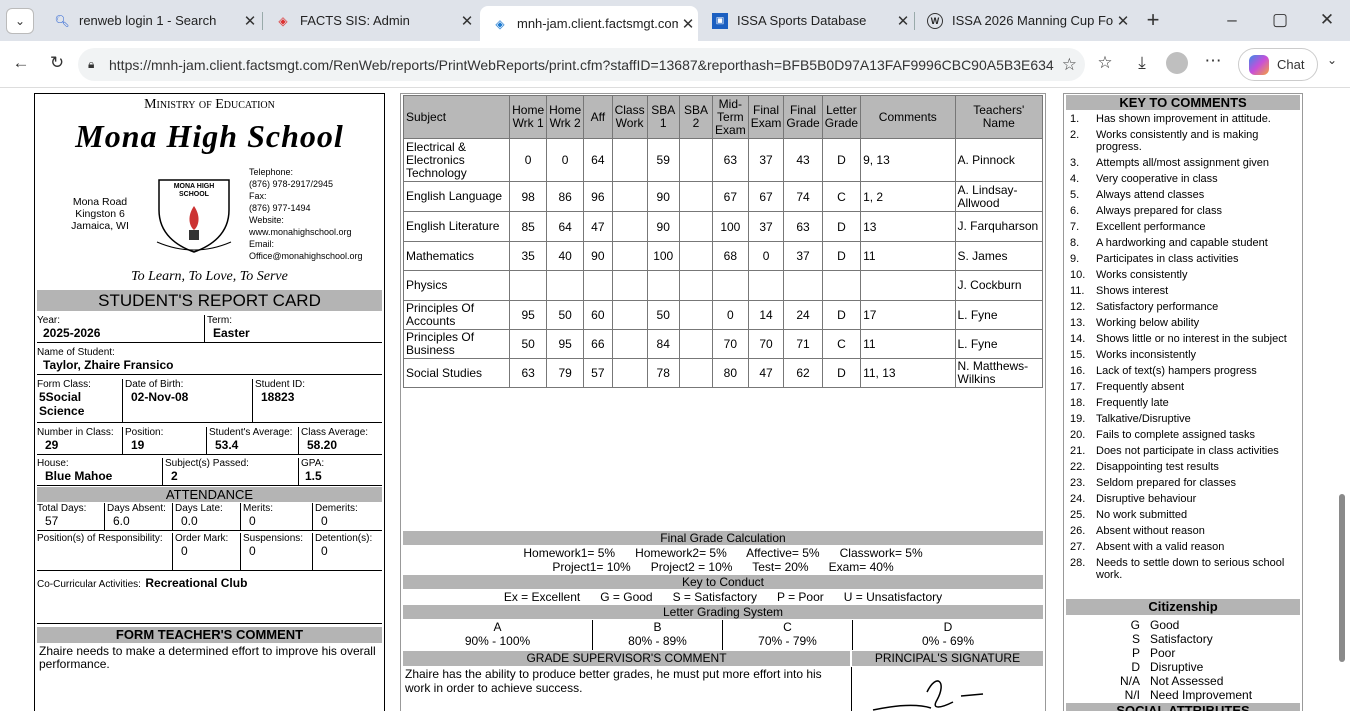 This screenshot has width=1350, height=711. What do you see at coordinates (1182, 653) in the screenshot?
I see `citizenship-item: P Poor` at bounding box center [1182, 653].